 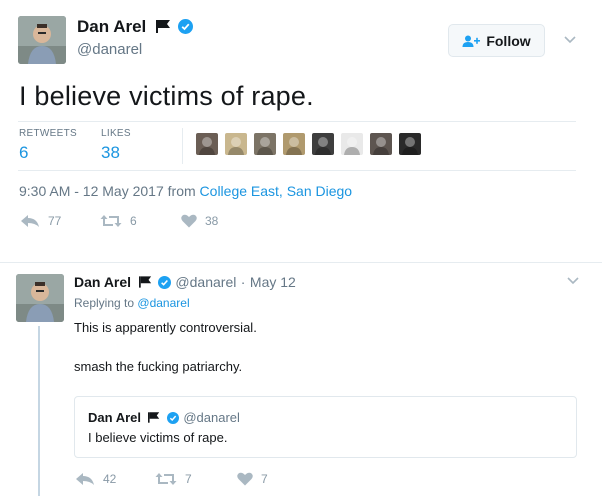 I want to click on like-count: 7, so click(x=264, y=479).